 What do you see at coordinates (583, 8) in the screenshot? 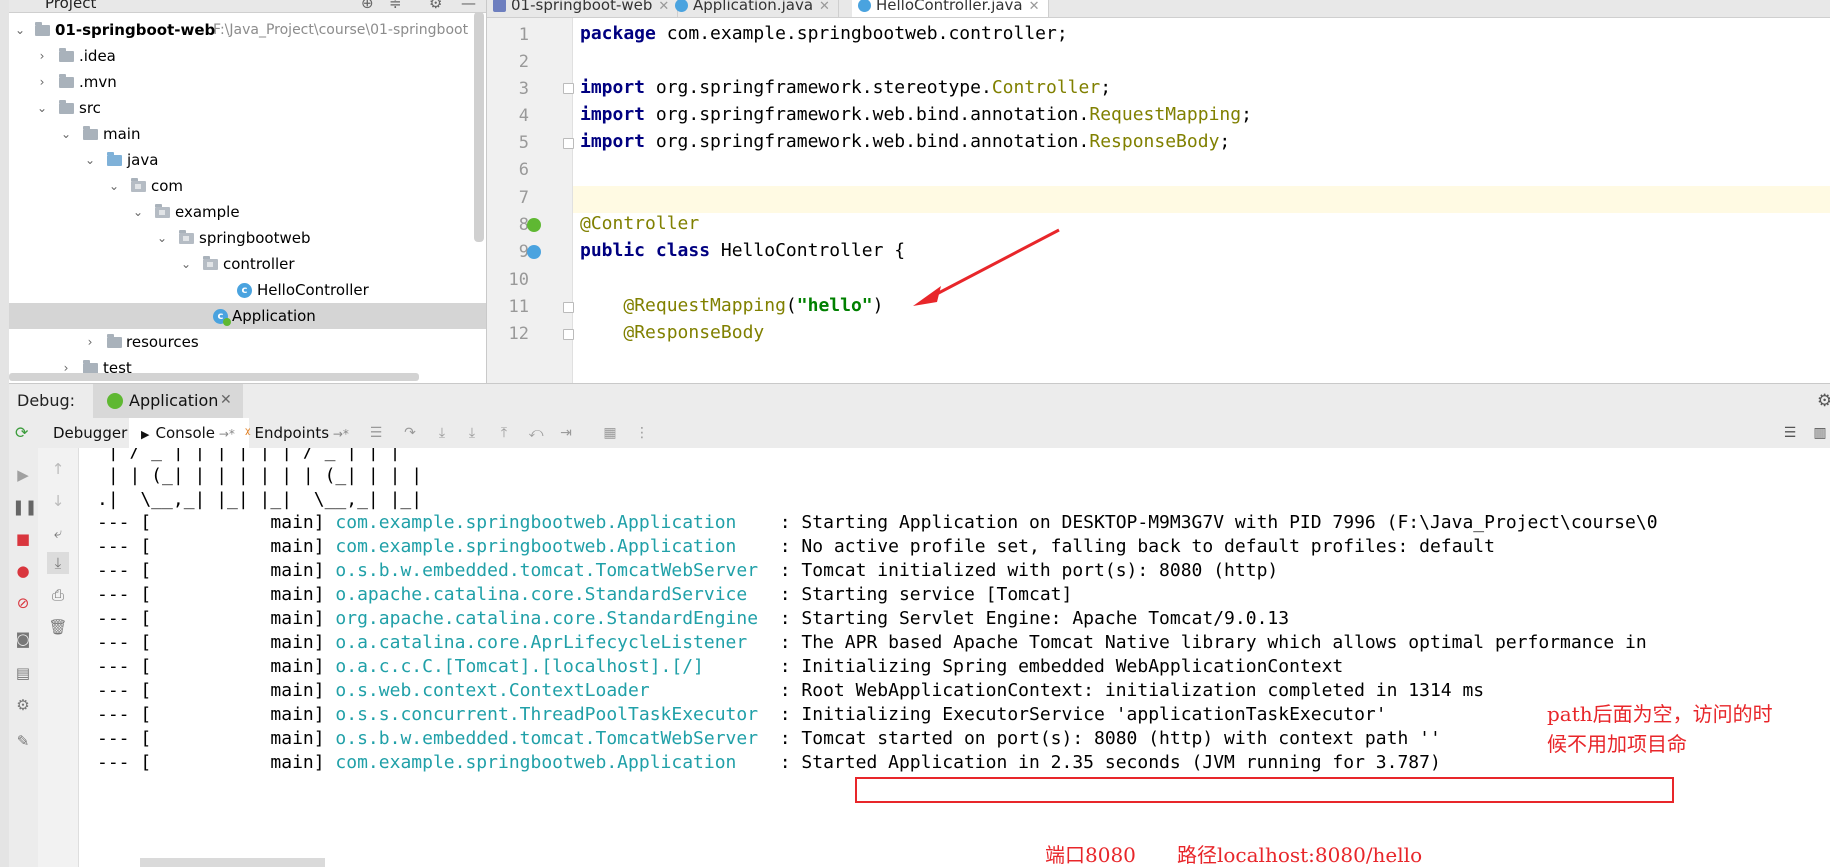
I see `tab-pom: 01-springboot-web ✕` at bounding box center [583, 8].